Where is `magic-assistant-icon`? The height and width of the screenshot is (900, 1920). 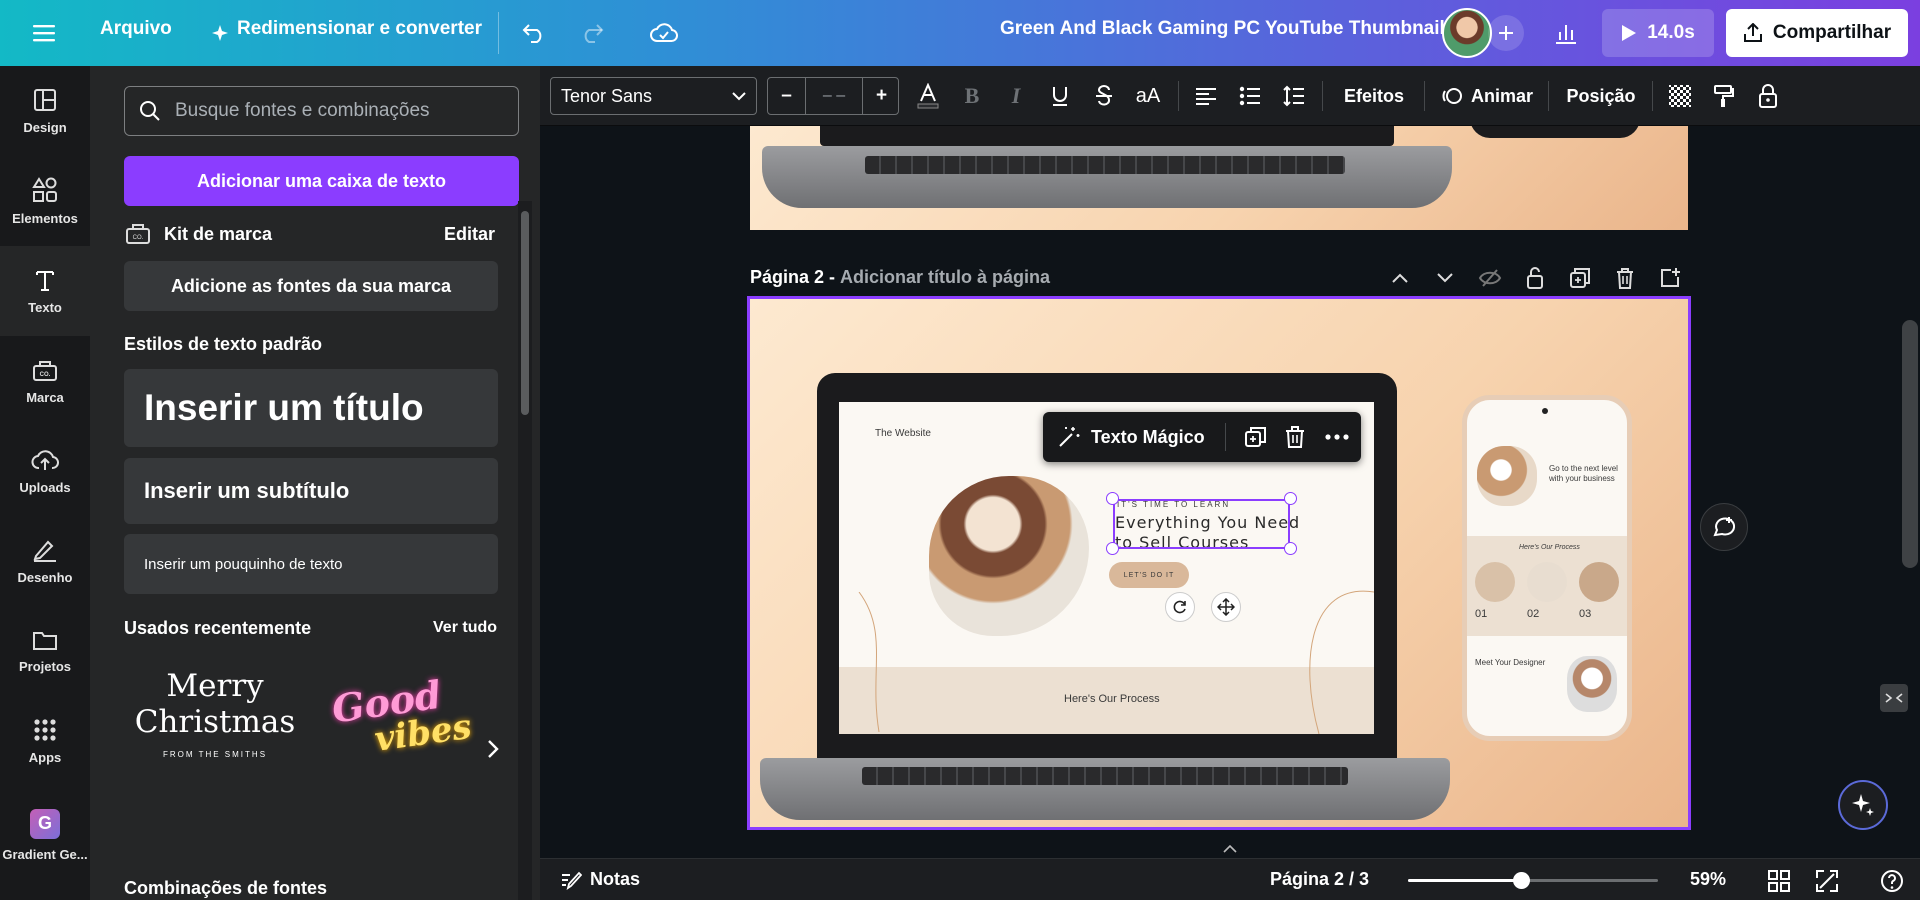 magic-assistant-icon is located at coordinates (1863, 805).